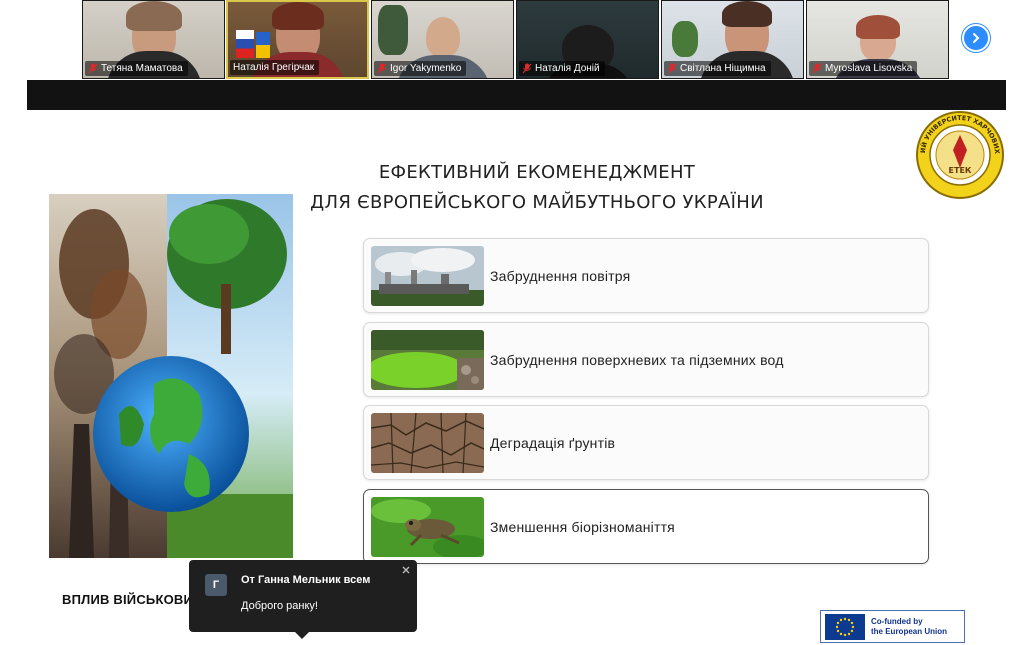 This screenshot has height=645, width=1024. Describe the element at coordinates (845, 626) in the screenshot. I see `eu-flag-icon` at that location.